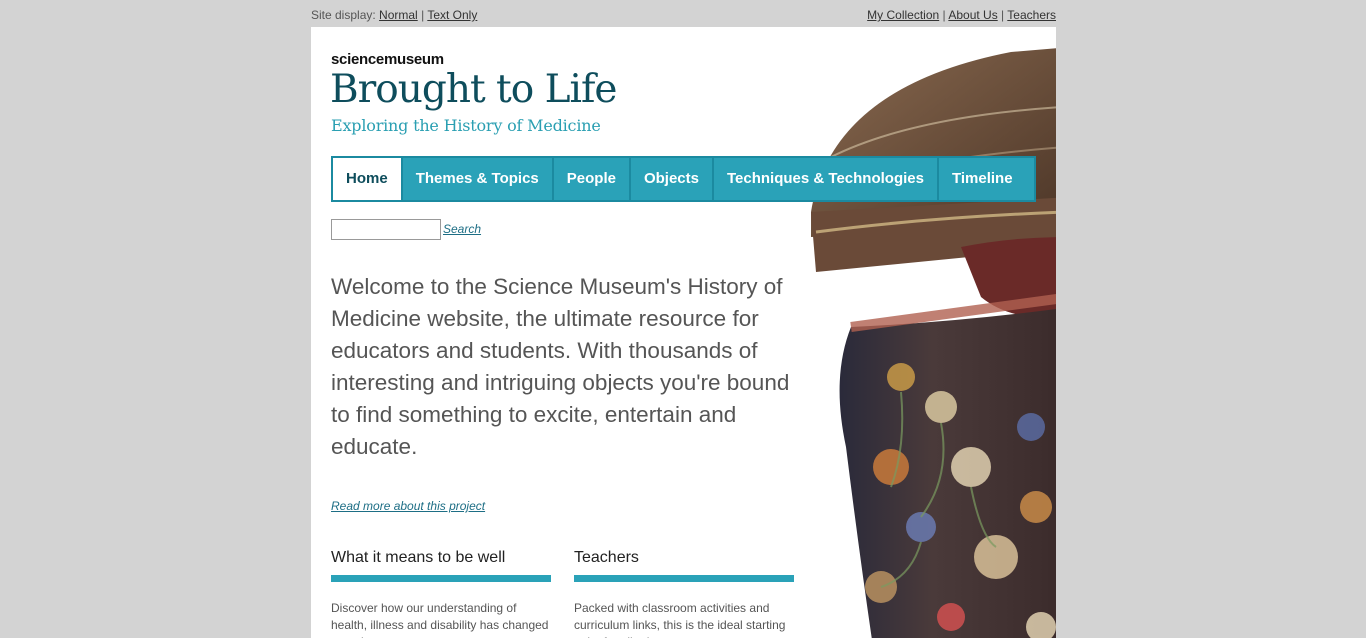 The width and height of the screenshot is (1366, 638). What do you see at coordinates (826, 179) in the screenshot?
I see `nav-techniques-technologies: Techniques & Technologies` at bounding box center [826, 179].